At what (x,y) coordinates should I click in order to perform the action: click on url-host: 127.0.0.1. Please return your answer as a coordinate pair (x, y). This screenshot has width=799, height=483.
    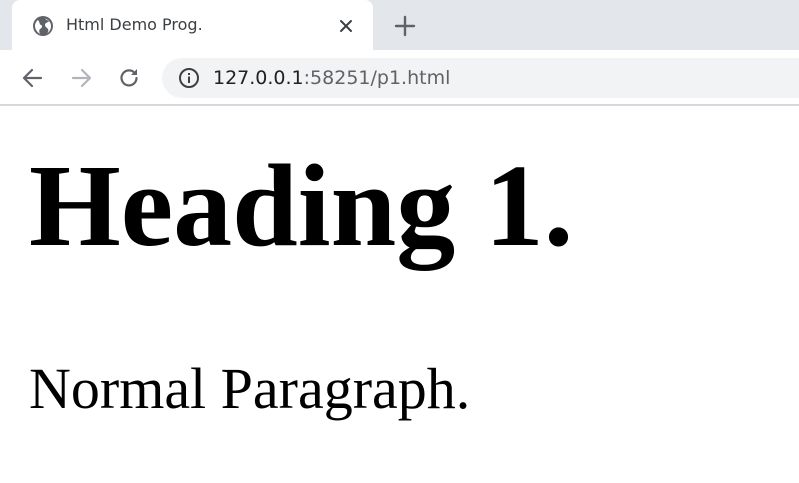
    Looking at the image, I should click on (258, 78).